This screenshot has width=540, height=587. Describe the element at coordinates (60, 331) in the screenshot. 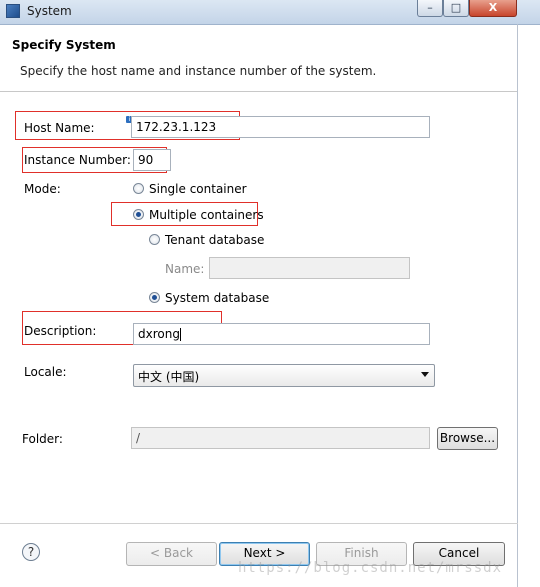

I see `description-label: Description:` at that location.